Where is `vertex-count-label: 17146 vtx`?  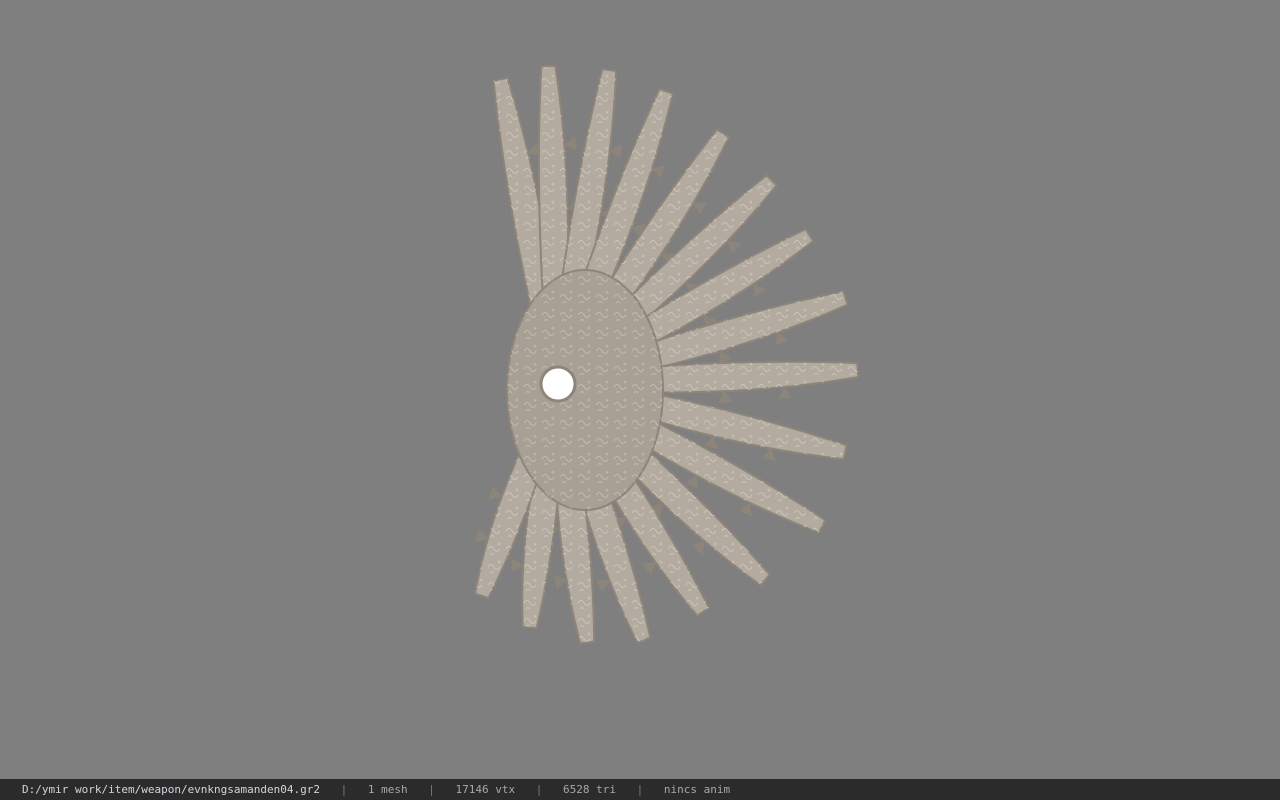 vertex-count-label: 17146 vtx is located at coordinates (485, 789).